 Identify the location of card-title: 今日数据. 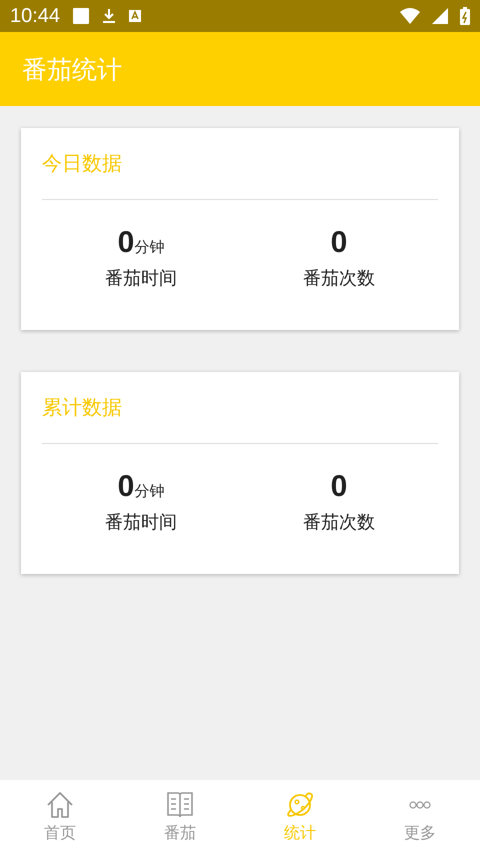
(82, 163).